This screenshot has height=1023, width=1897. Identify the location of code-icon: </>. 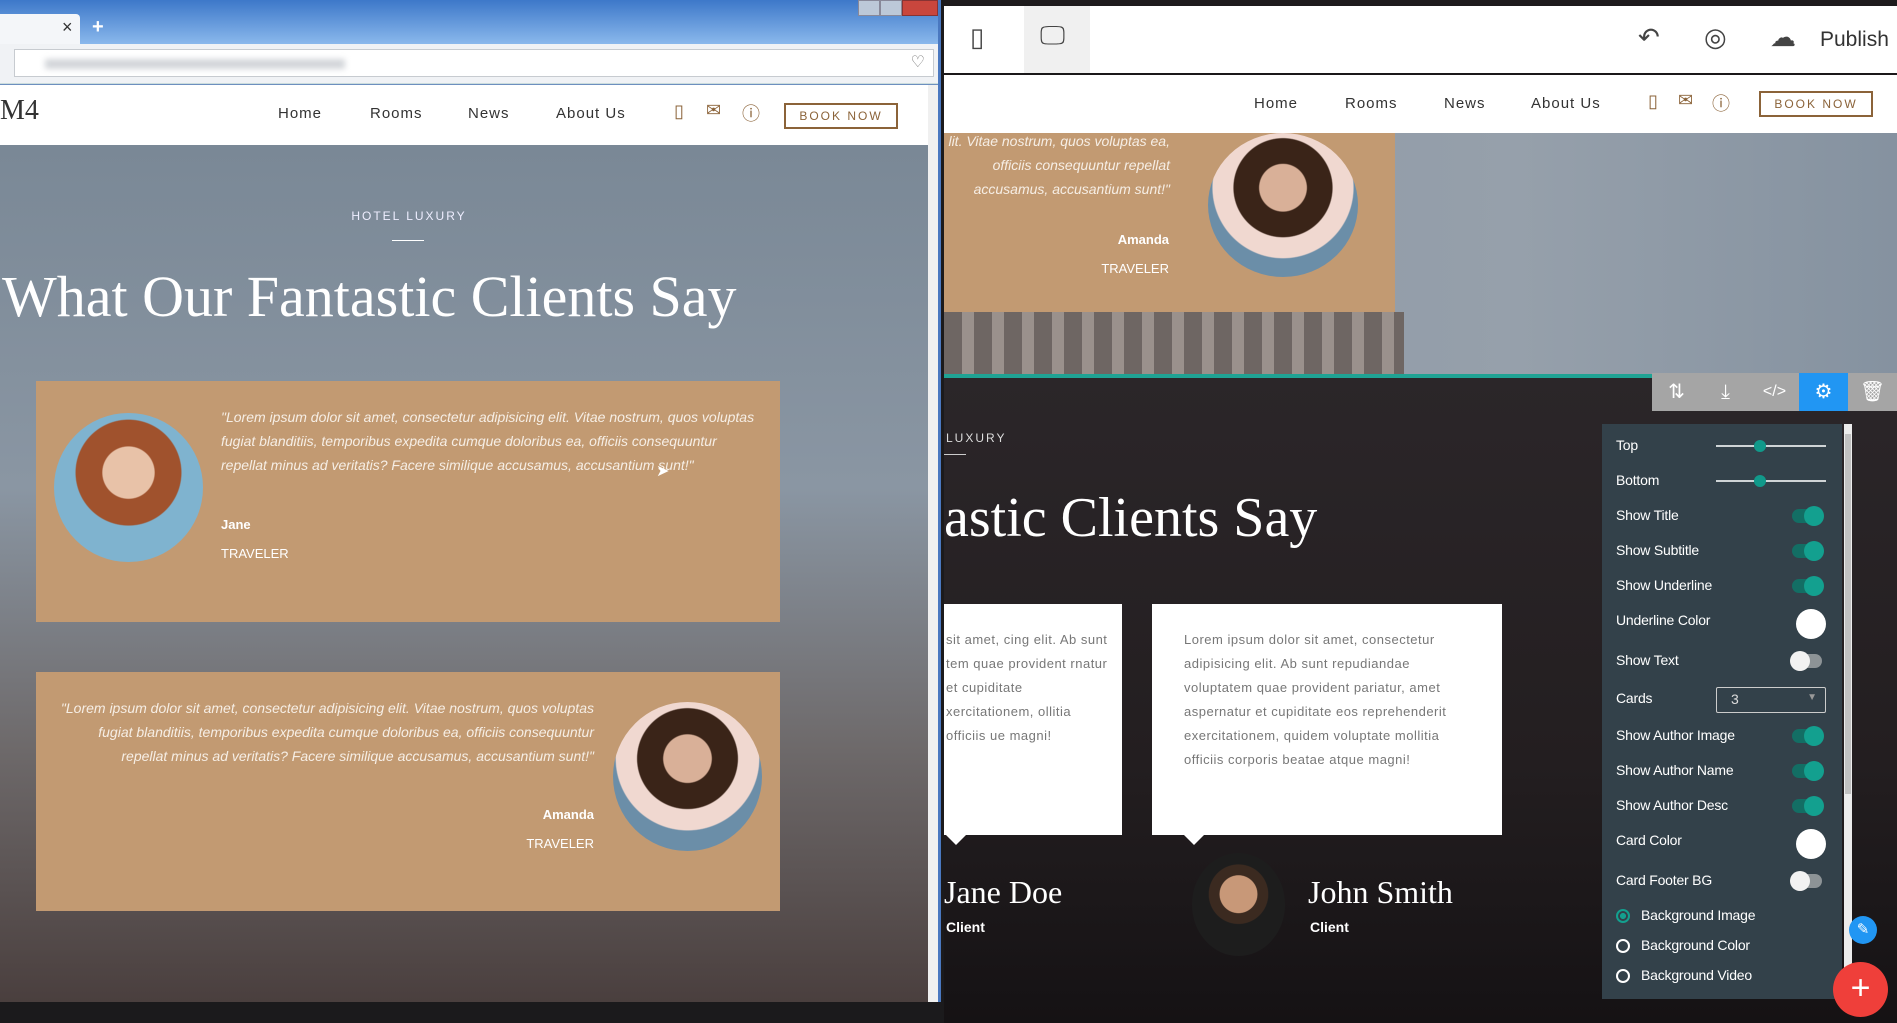
(1774, 392).